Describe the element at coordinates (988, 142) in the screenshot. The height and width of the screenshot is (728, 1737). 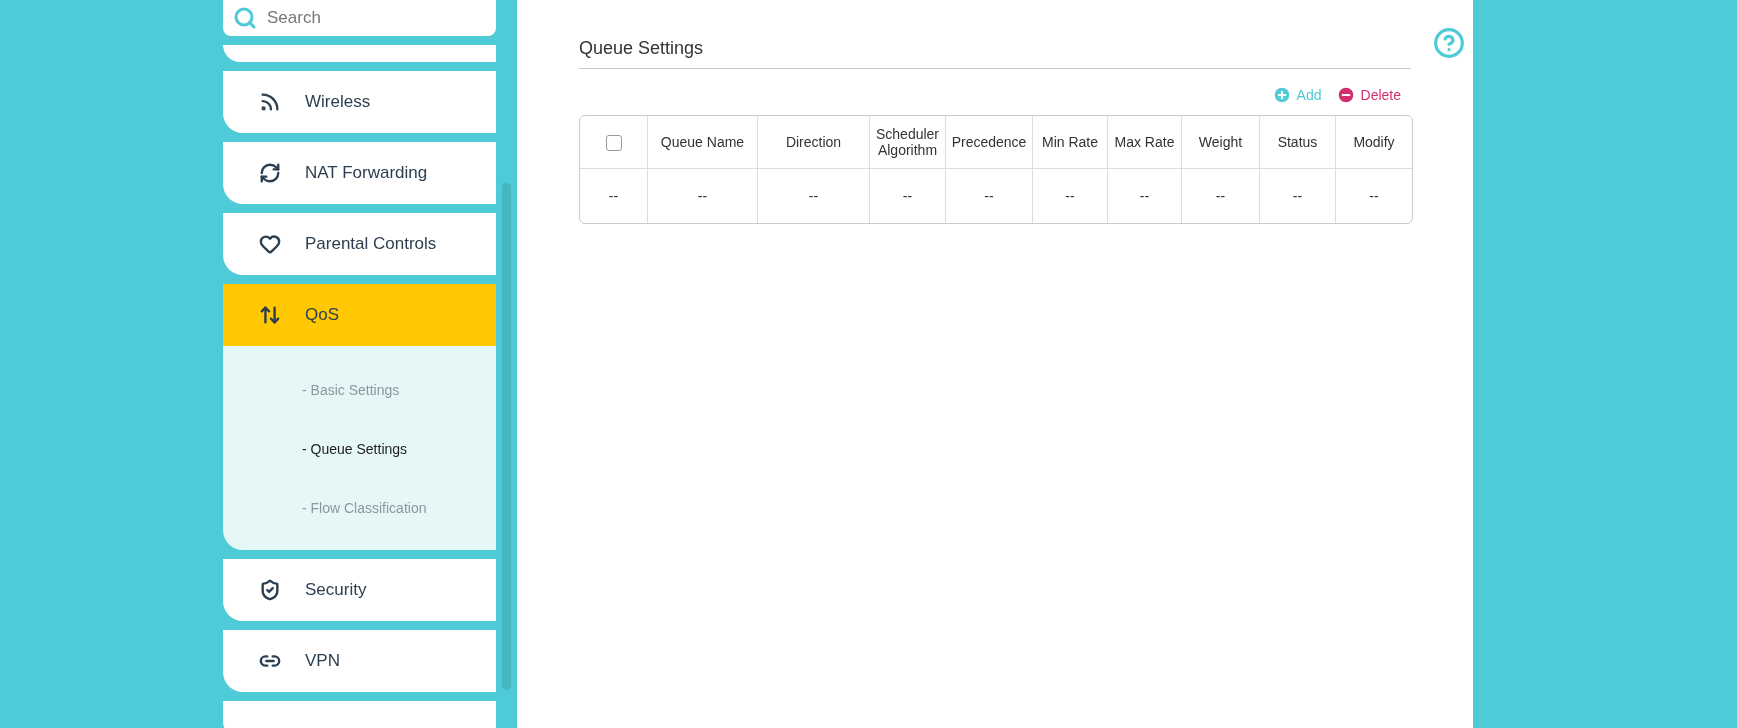
I see `column-header: Precedence` at that location.